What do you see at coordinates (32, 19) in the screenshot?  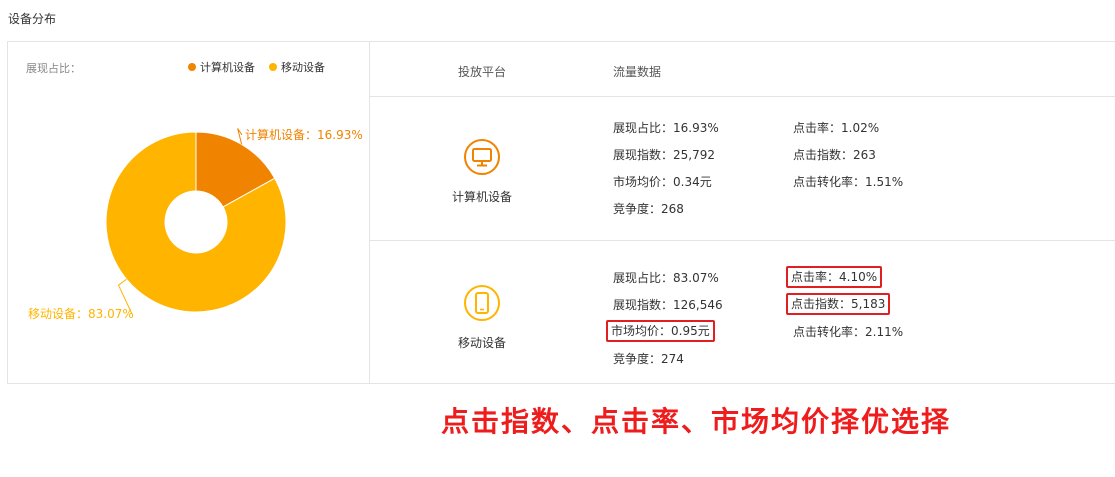 I see `section-title: 设备分布` at bounding box center [32, 19].